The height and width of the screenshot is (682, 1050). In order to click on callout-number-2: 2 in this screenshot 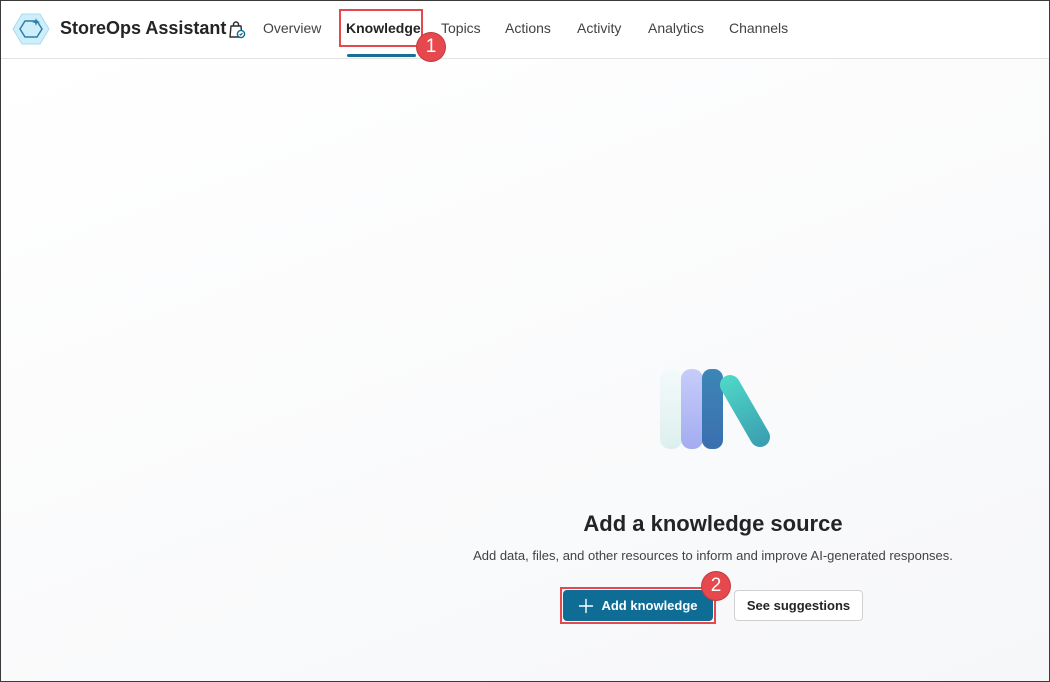, I will do `click(716, 586)`.